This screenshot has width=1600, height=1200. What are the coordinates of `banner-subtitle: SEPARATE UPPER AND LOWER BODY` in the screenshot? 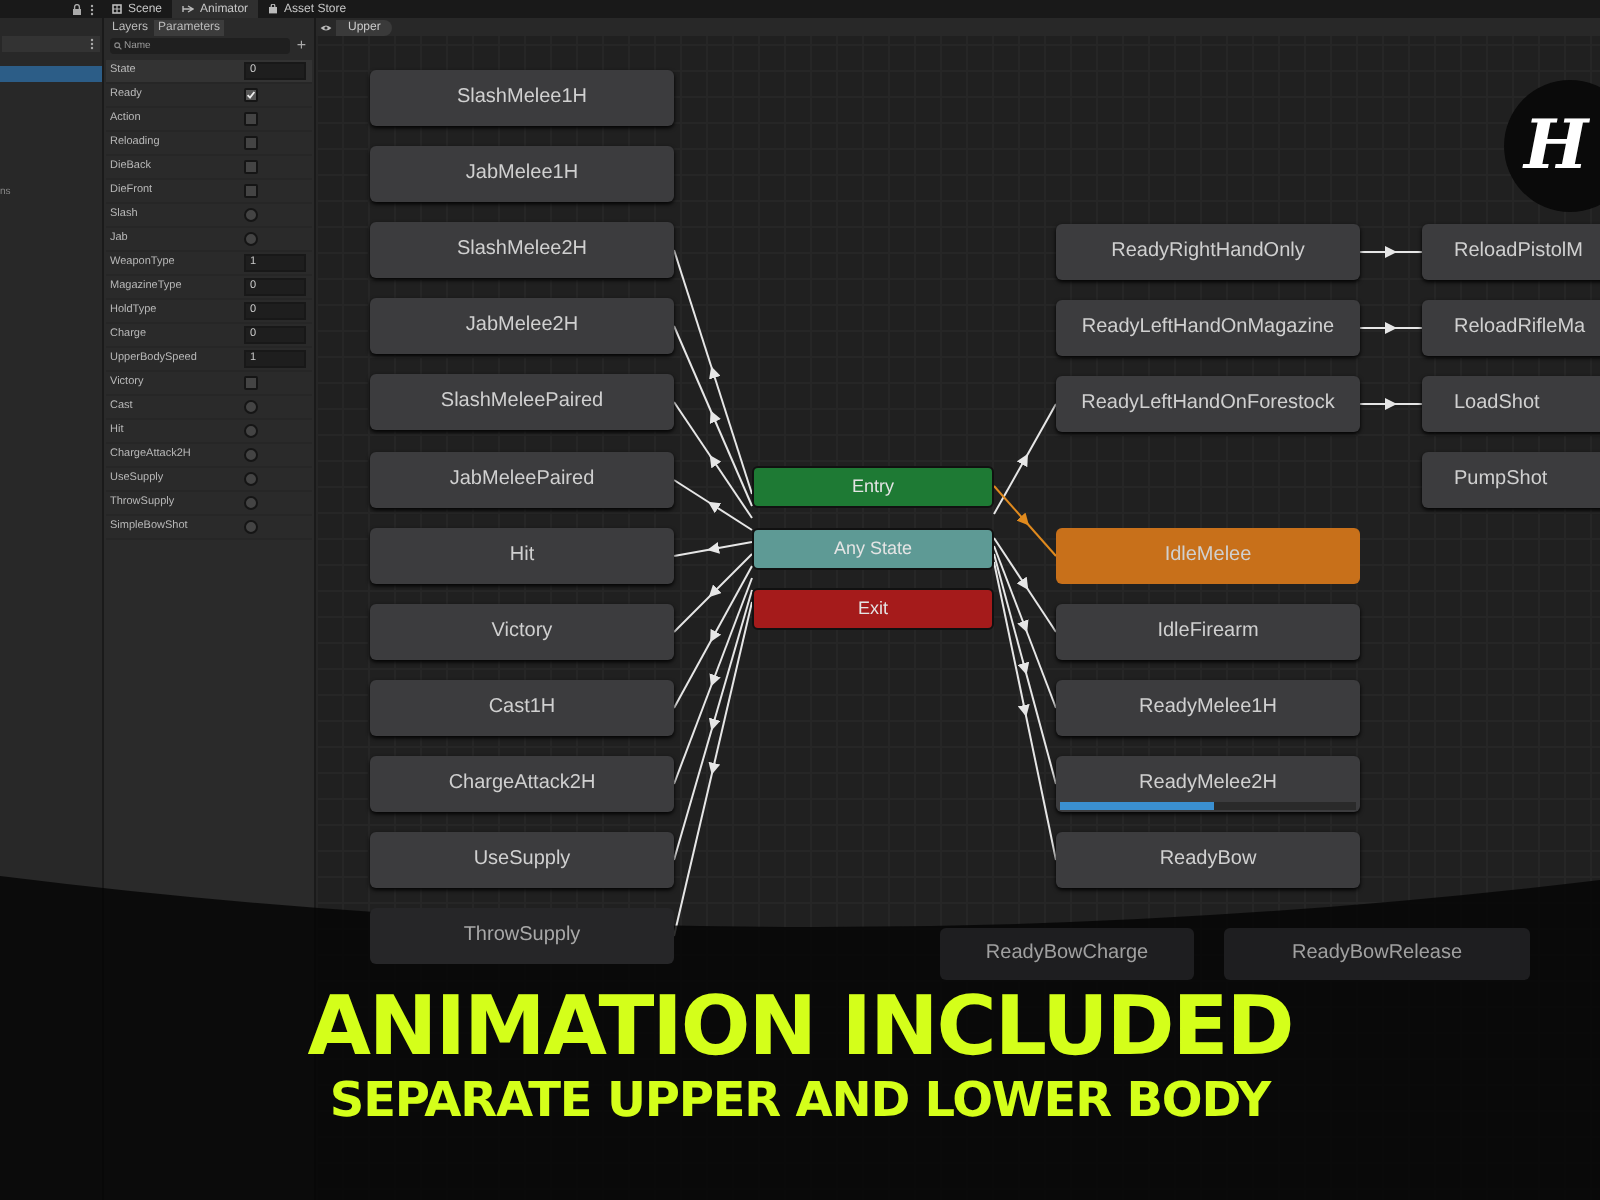 It's located at (800, 1100).